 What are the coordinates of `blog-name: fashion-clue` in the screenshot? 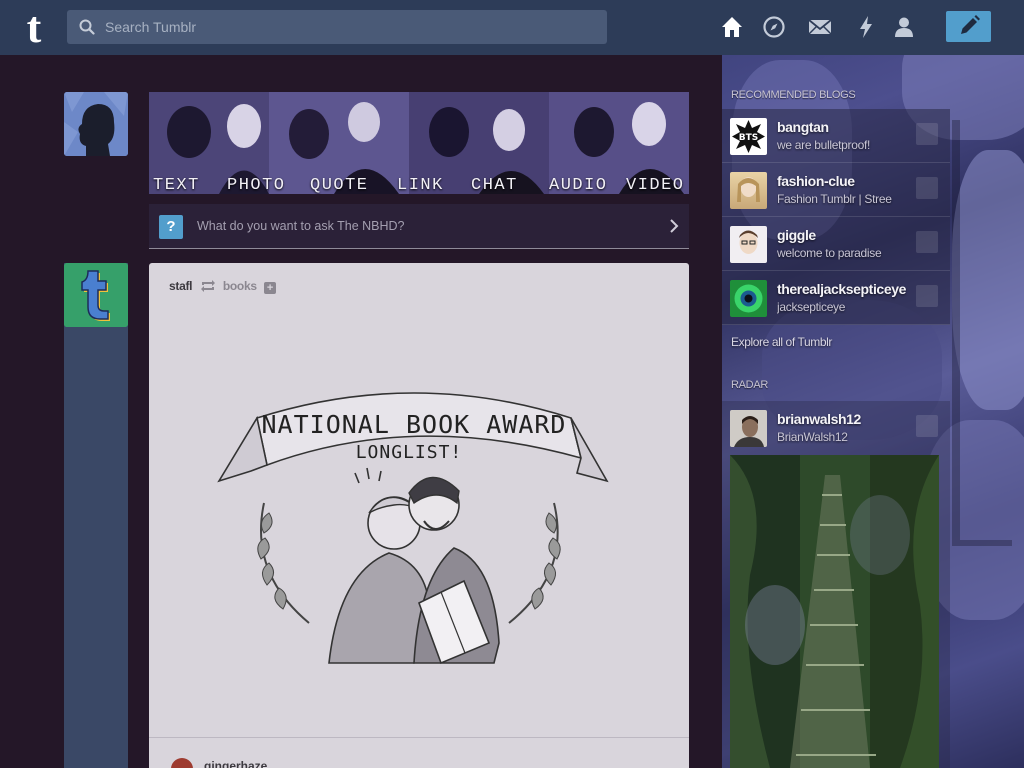 It's located at (816, 181).